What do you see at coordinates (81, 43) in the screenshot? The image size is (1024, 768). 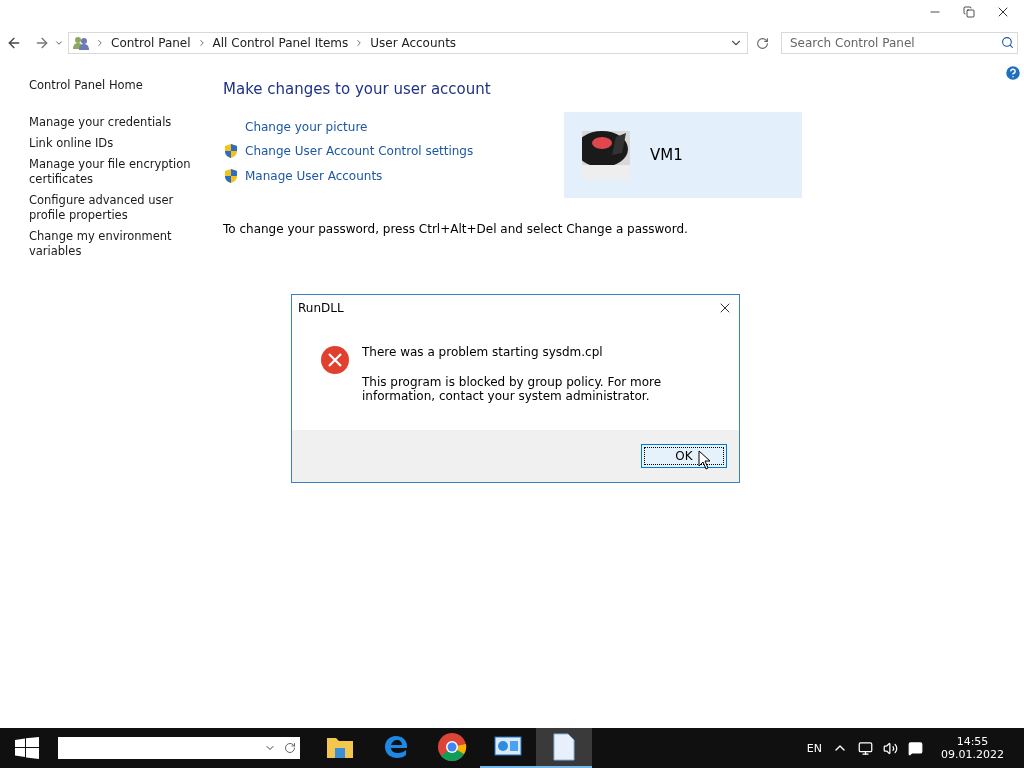 I see `users-icon` at bounding box center [81, 43].